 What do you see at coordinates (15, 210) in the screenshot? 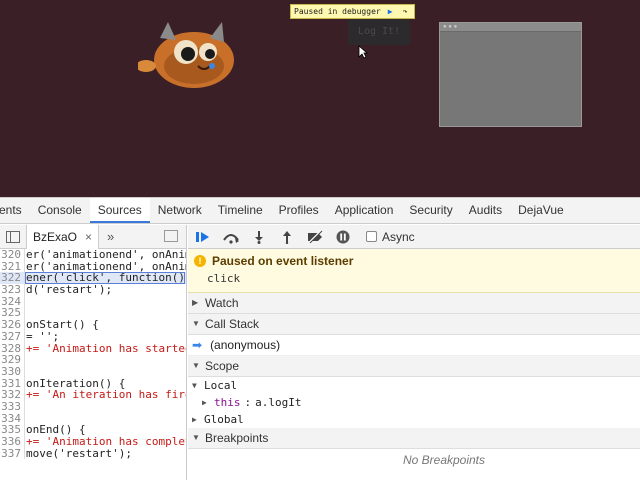
I see `tab-elements: ents` at bounding box center [15, 210].